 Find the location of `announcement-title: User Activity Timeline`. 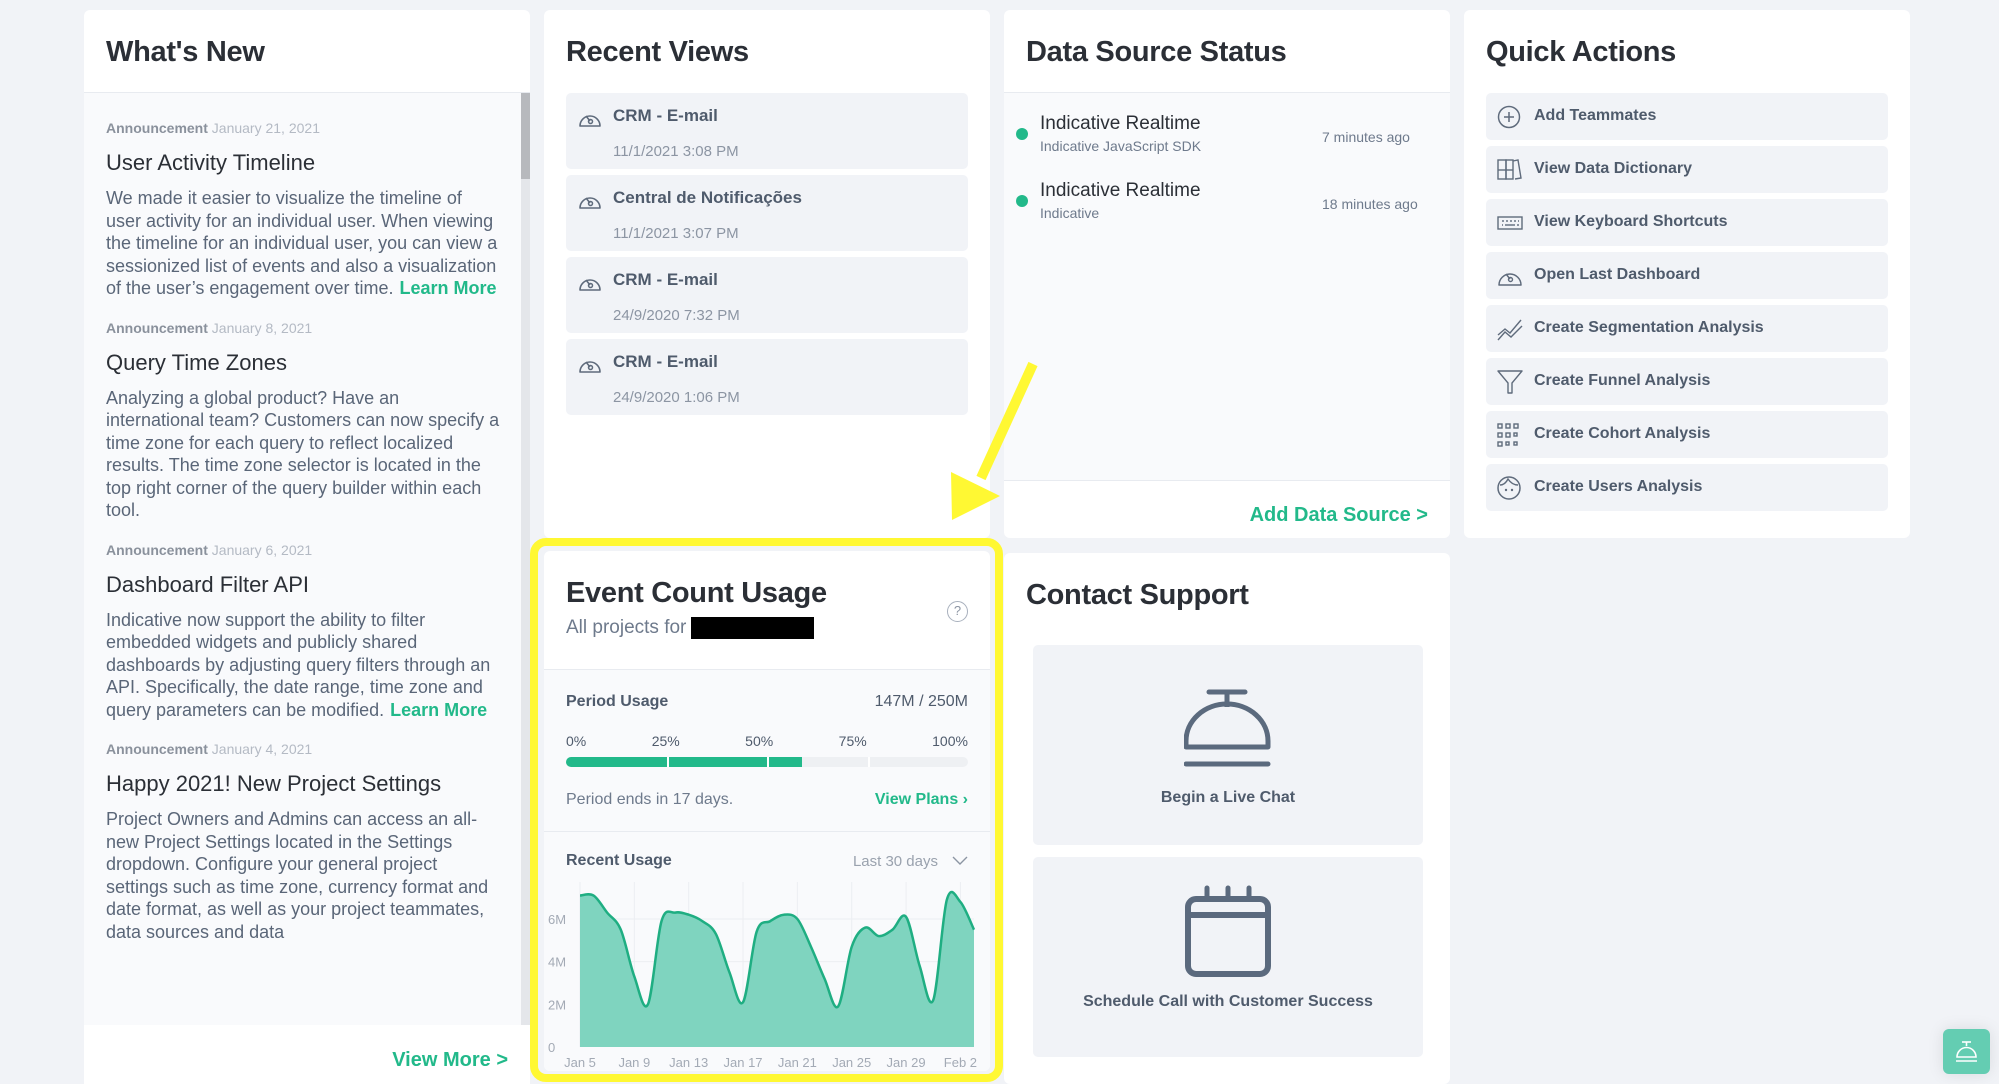

announcement-title: User Activity Timeline is located at coordinates (211, 162).